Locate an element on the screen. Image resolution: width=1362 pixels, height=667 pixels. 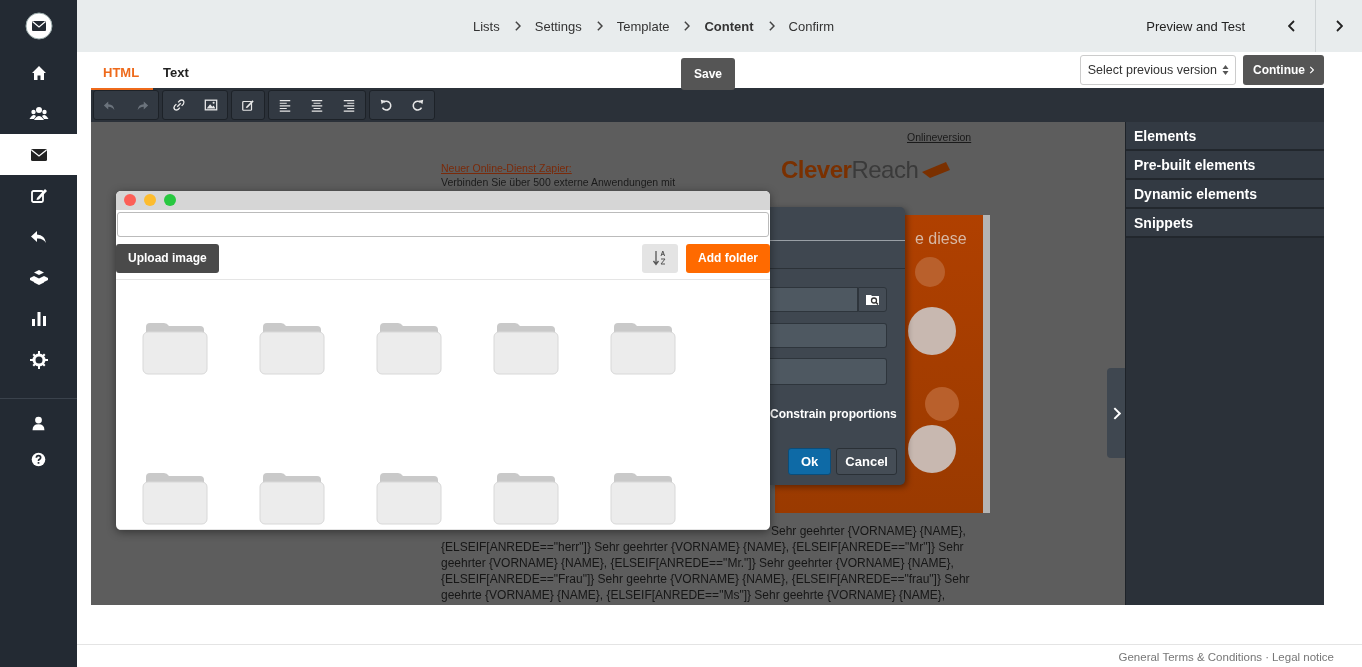
link-icon is located at coordinates (179, 105).